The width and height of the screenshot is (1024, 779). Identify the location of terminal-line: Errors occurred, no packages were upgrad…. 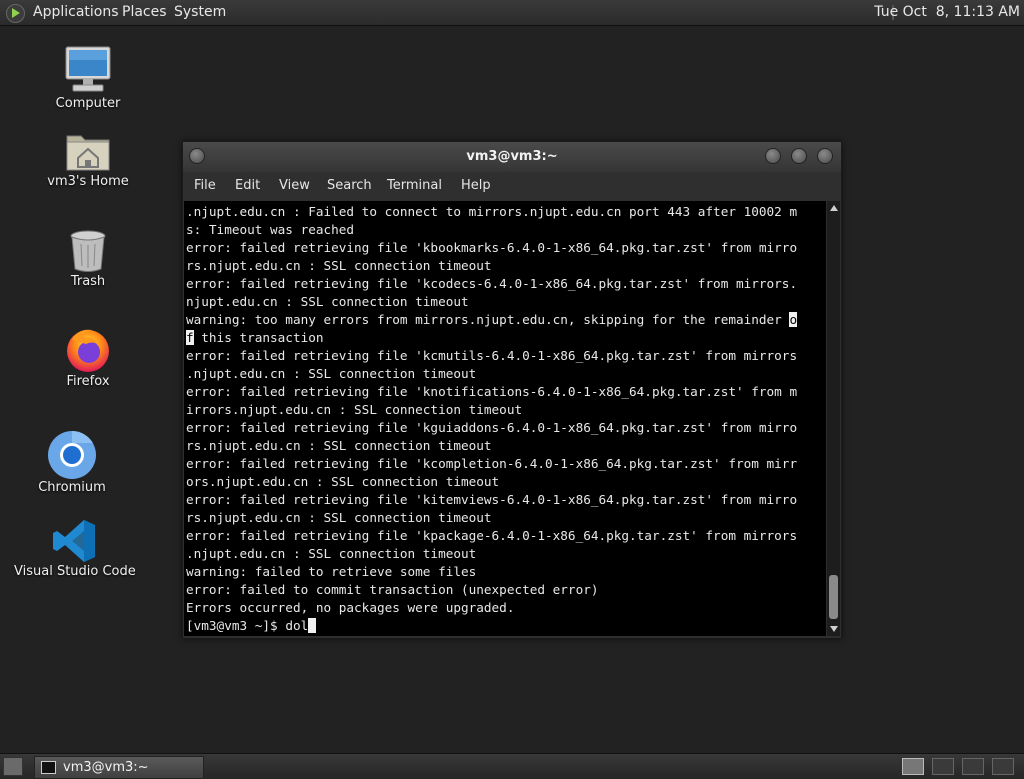
(350, 607).